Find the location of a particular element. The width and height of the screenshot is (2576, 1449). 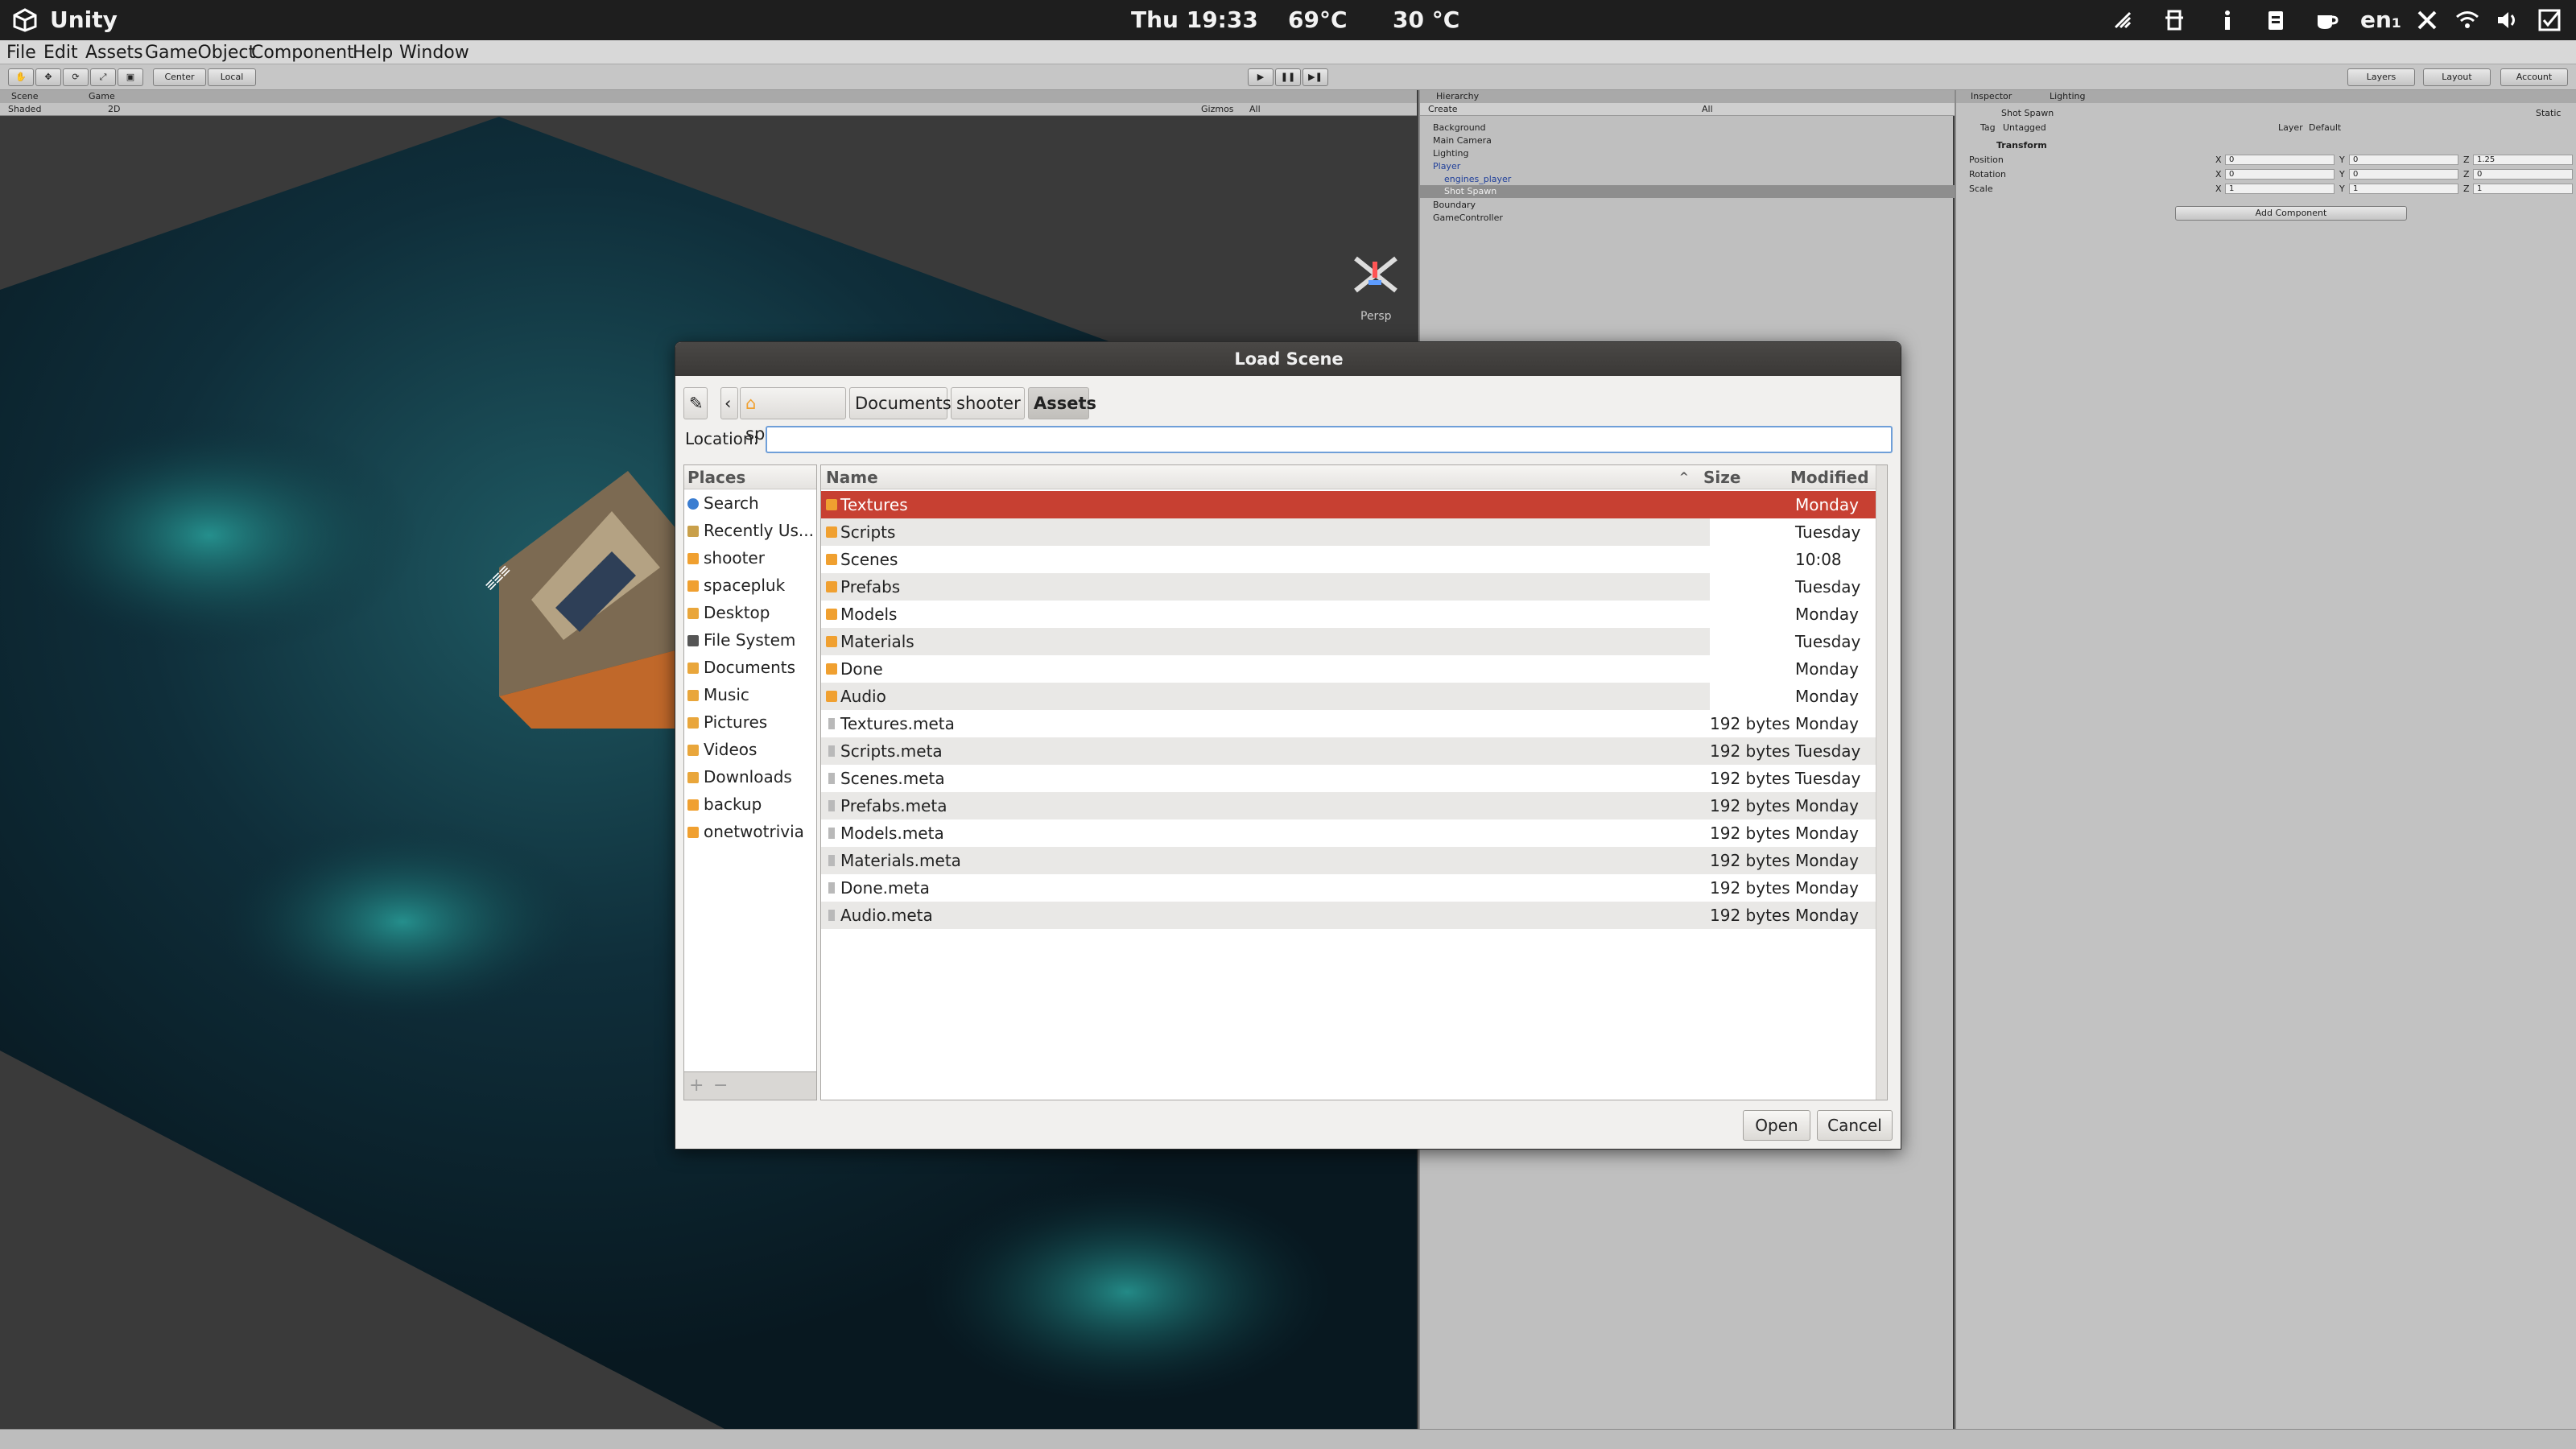

pivot-center-button: Center is located at coordinates (179, 77).